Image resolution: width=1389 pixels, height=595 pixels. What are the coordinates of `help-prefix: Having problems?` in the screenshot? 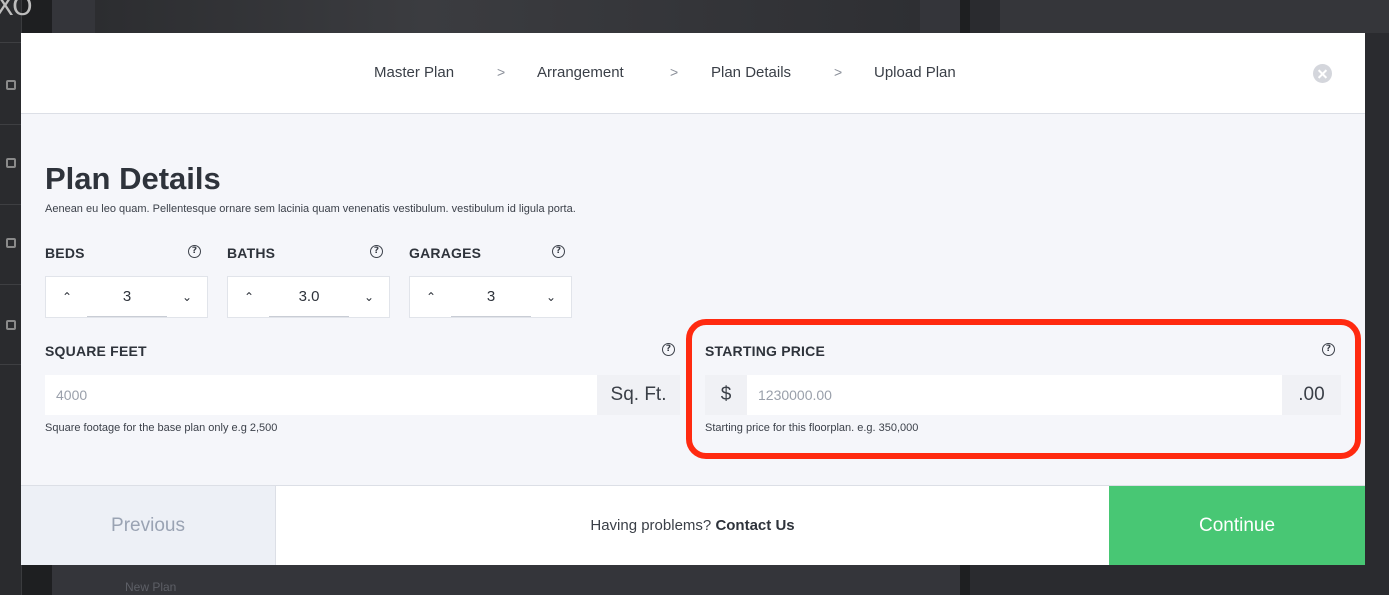 It's located at (651, 525).